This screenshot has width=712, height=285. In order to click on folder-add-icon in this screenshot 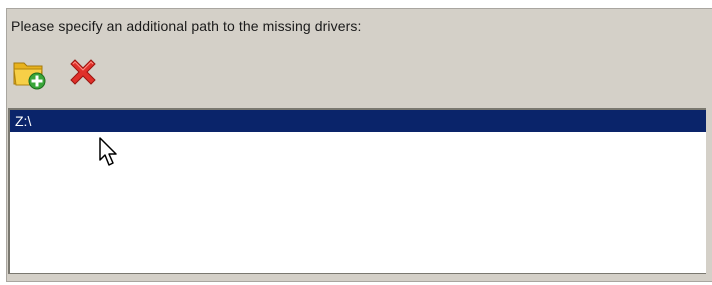, I will do `click(29, 76)`.